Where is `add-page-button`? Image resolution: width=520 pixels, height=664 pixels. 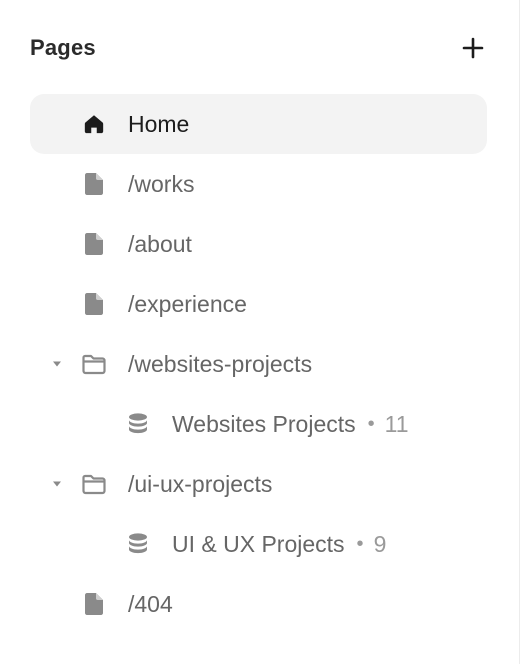
add-page-button is located at coordinates (473, 48).